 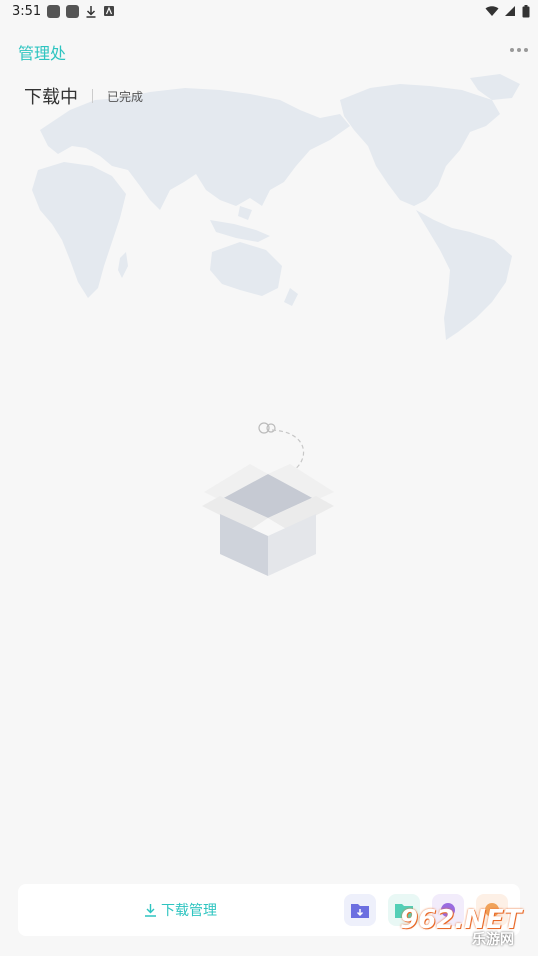 I want to click on tab-divider, so click(x=92, y=96).